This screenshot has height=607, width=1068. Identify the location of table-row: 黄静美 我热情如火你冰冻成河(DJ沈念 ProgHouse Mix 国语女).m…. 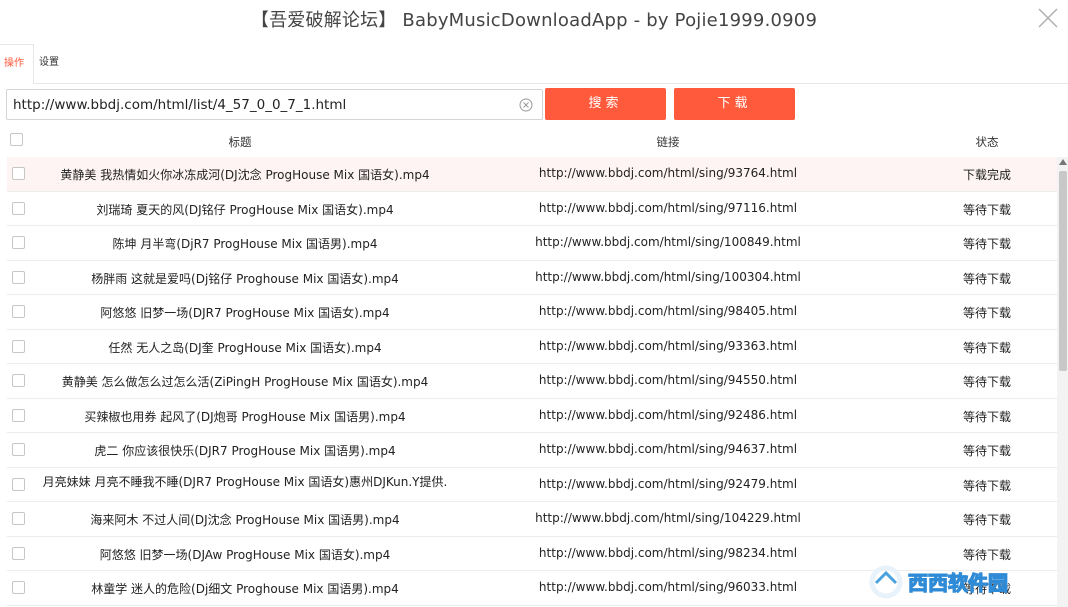
(532, 174).